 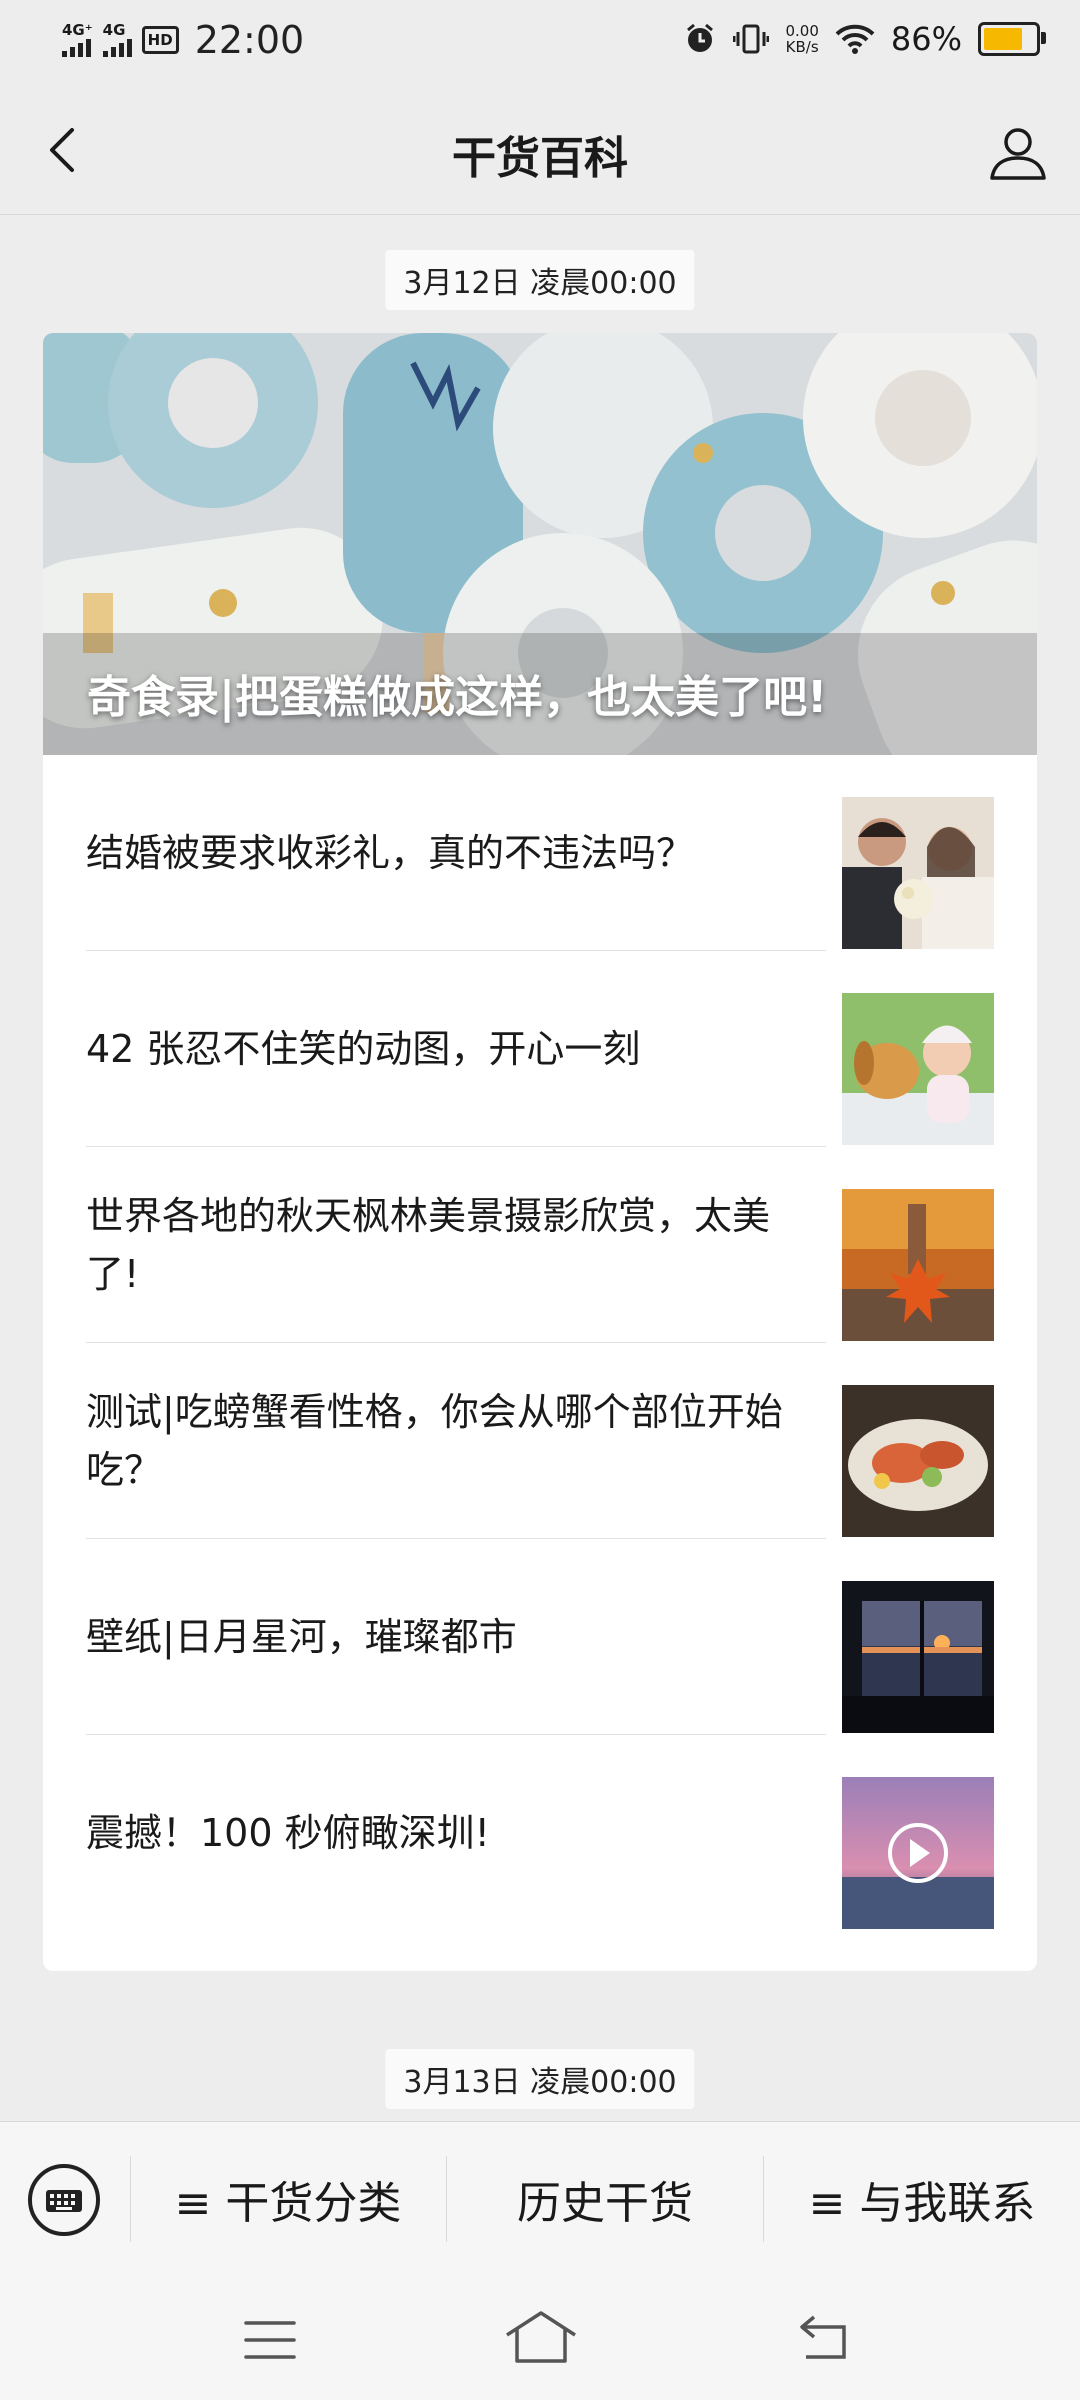 I want to click on crab-dish-thumbnail, so click(x=918, y=1461).